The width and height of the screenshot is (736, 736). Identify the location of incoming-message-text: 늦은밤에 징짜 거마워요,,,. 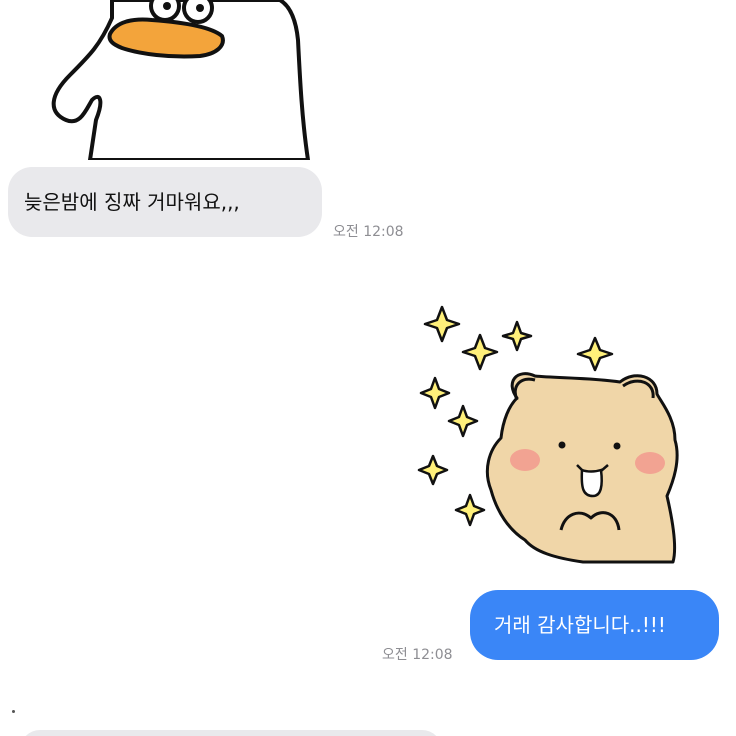
(132, 202).